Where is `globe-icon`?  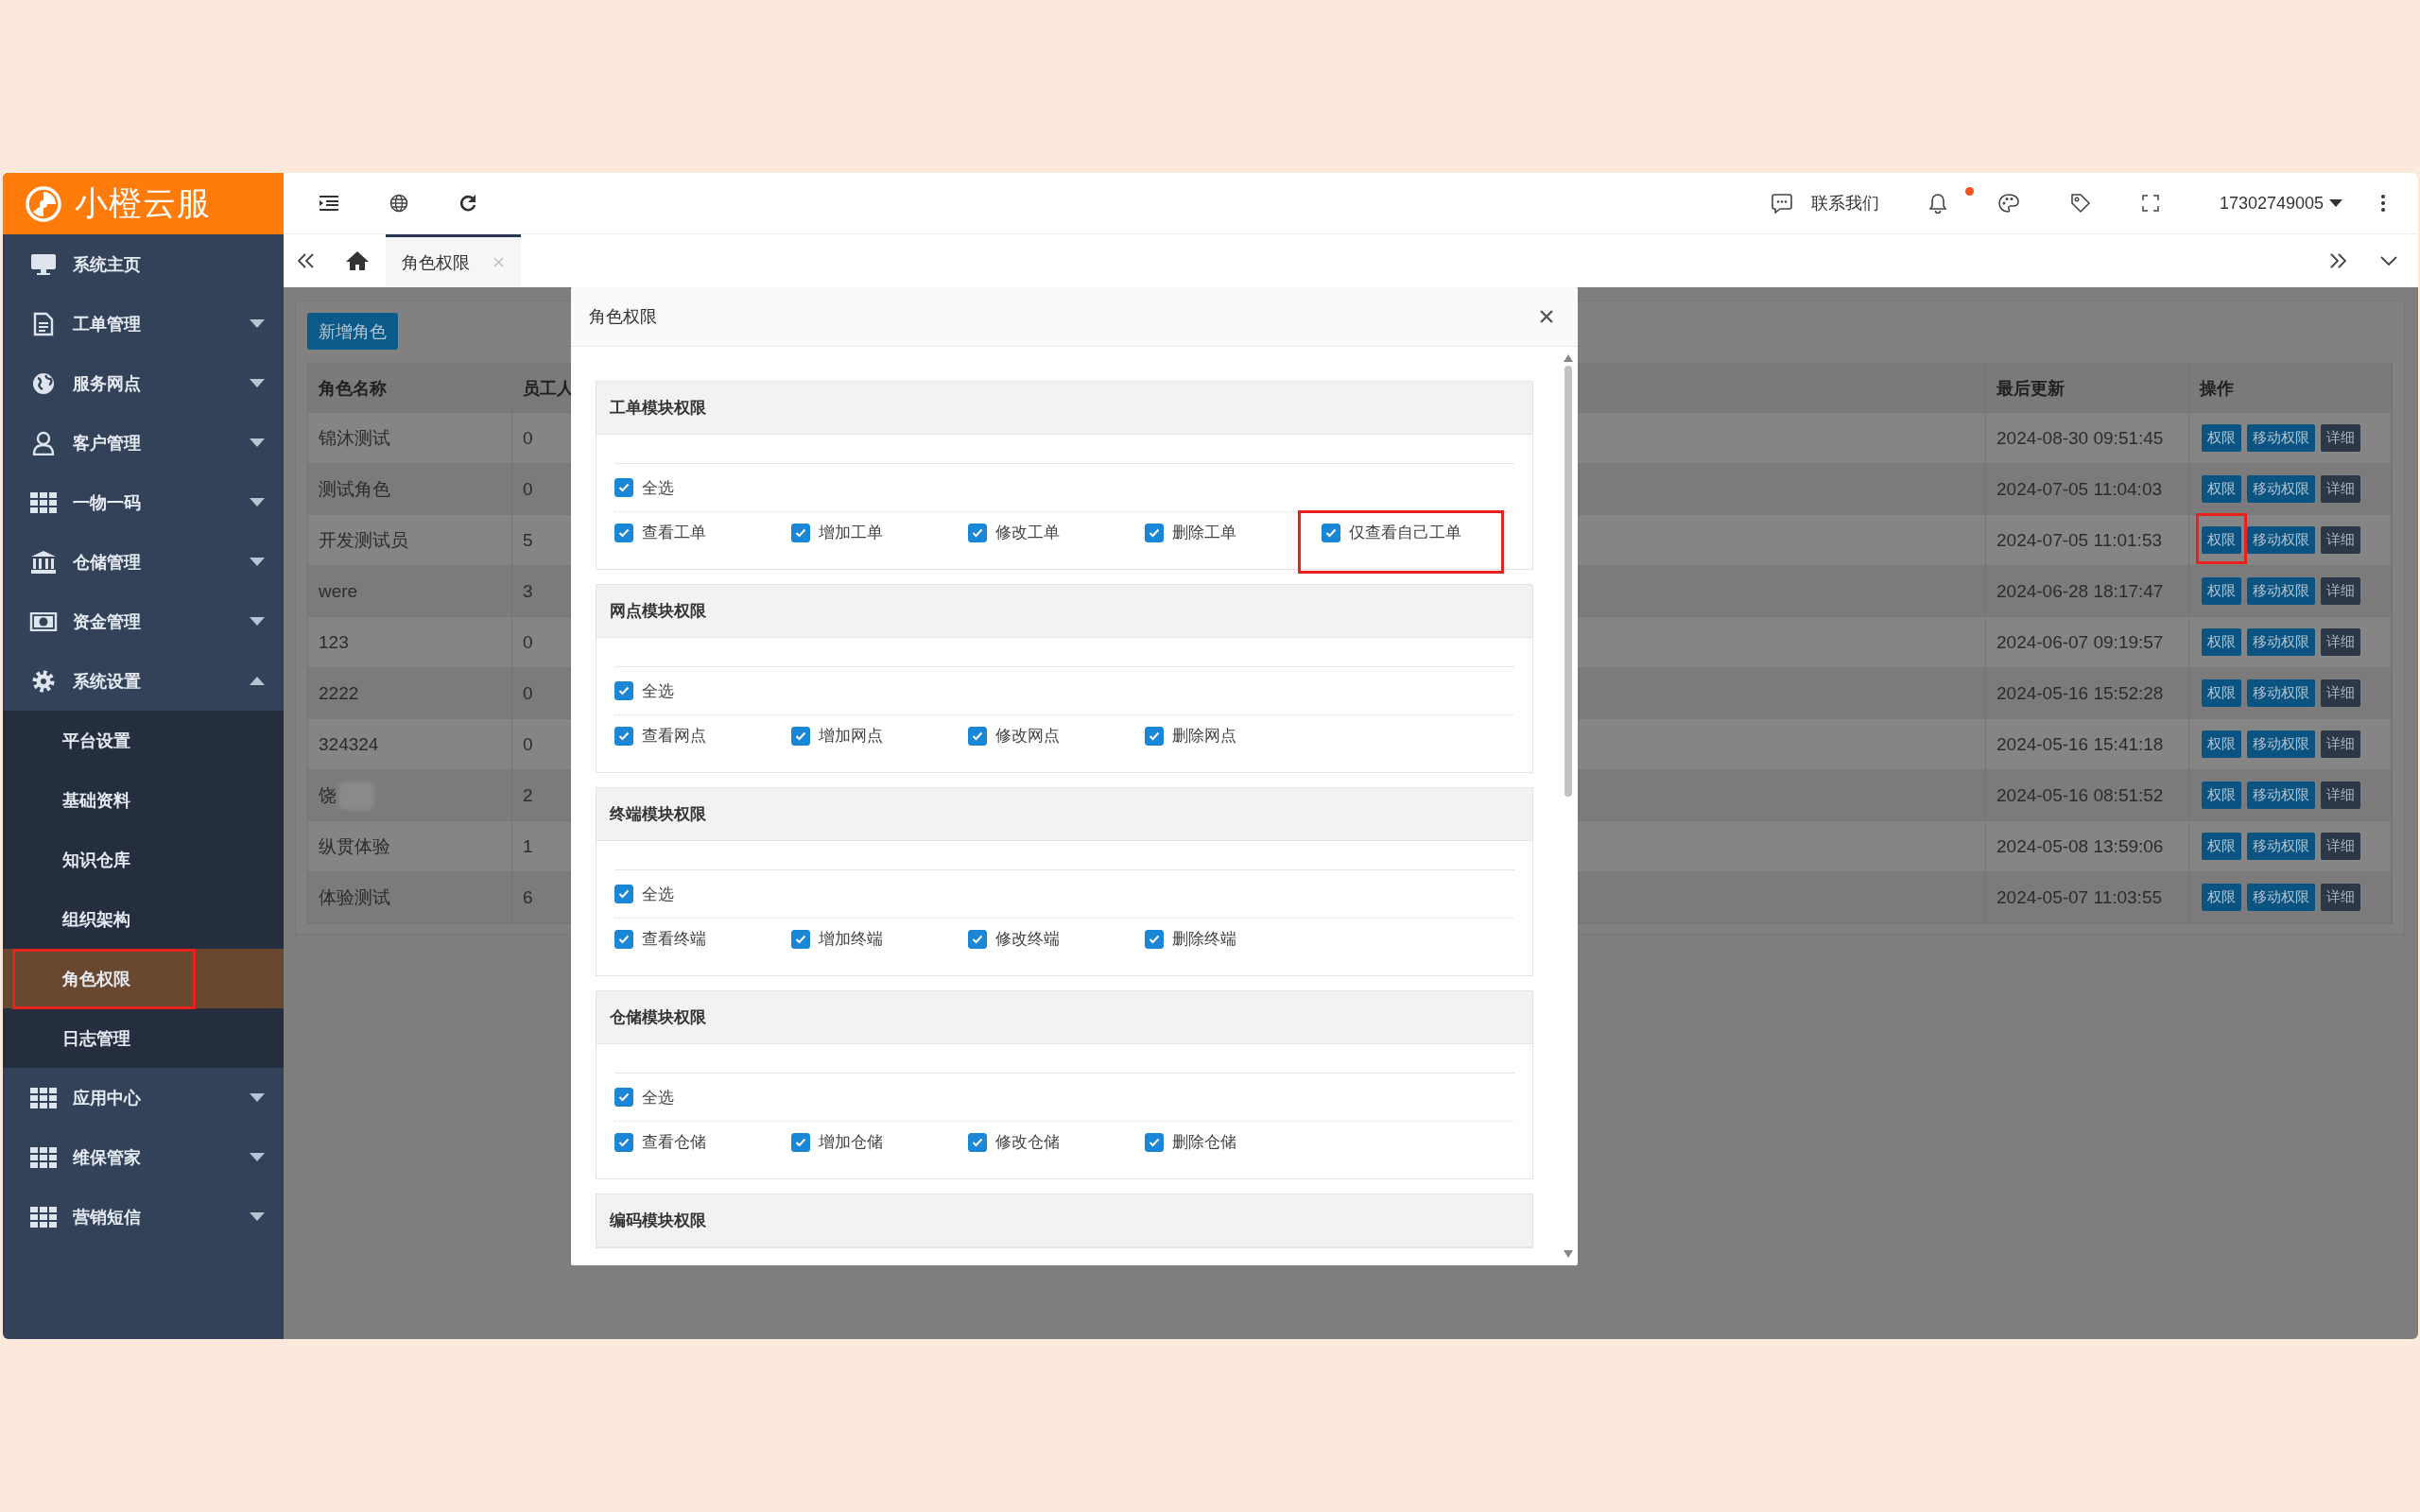
globe-icon is located at coordinates (398, 203).